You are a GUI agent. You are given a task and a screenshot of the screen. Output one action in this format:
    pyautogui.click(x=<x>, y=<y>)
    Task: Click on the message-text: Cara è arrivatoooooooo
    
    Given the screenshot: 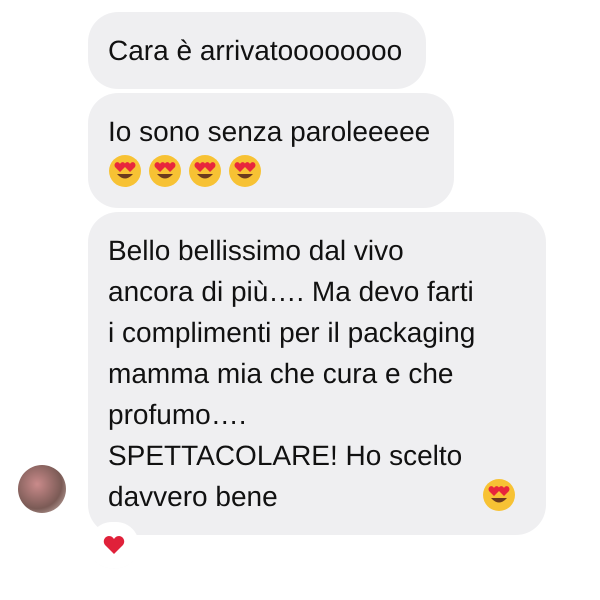 What is the action you would take?
    pyautogui.click(x=255, y=51)
    